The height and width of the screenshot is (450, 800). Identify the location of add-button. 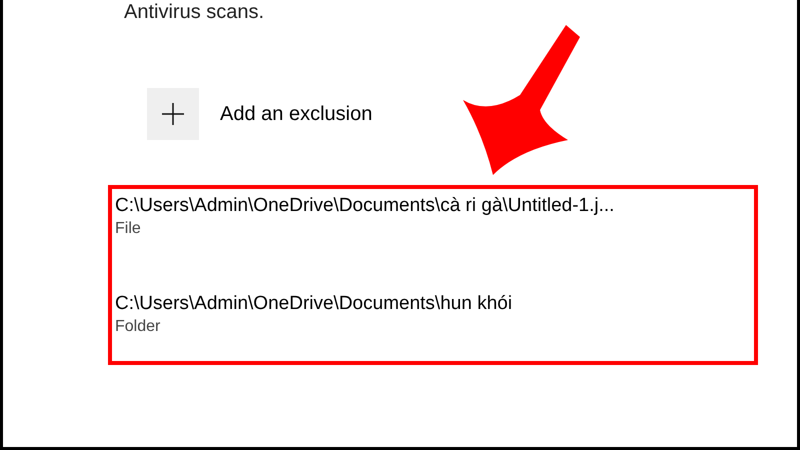
(173, 114).